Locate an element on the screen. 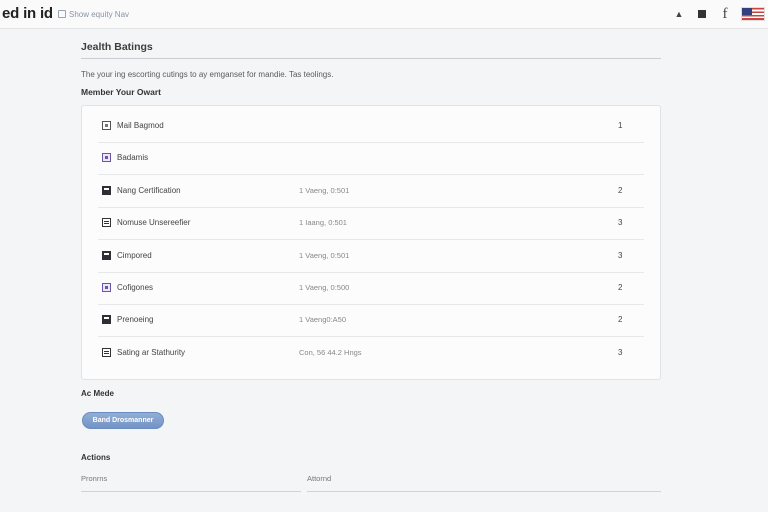  person-icon: ▲ is located at coordinates (679, 14).